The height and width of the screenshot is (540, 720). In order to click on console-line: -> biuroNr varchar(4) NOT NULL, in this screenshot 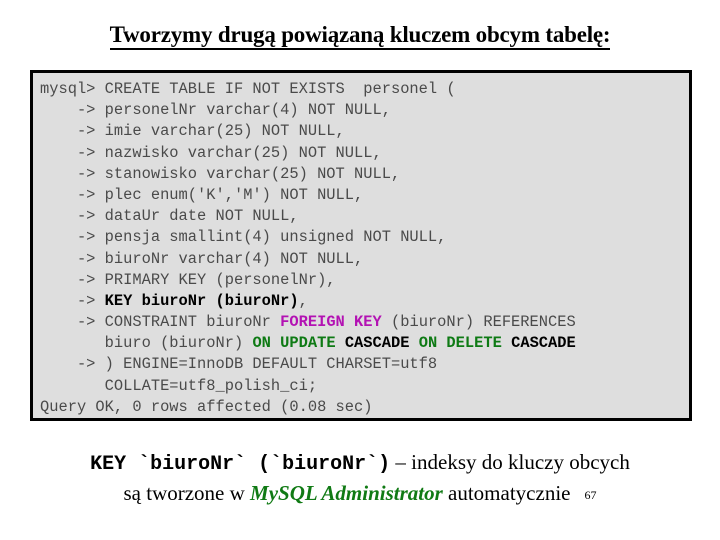, I will do `click(364, 259)`.